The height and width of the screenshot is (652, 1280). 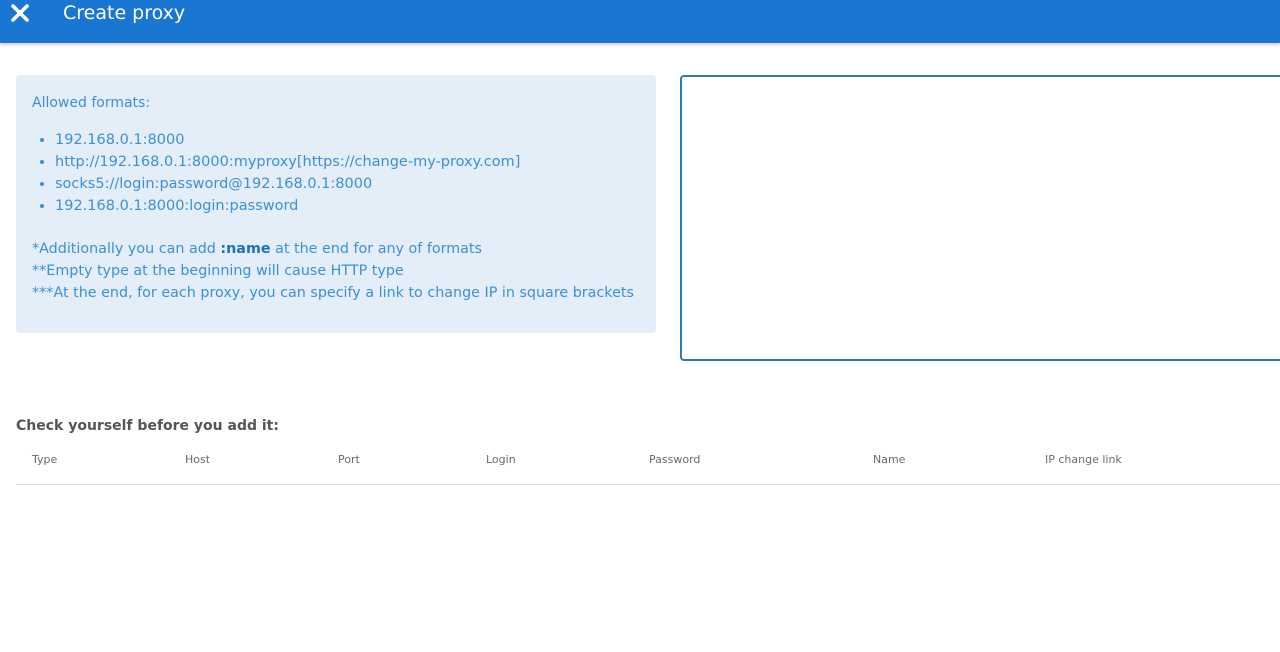 What do you see at coordinates (640, 21) in the screenshot?
I see `top-app-bar: Create proxy` at bounding box center [640, 21].